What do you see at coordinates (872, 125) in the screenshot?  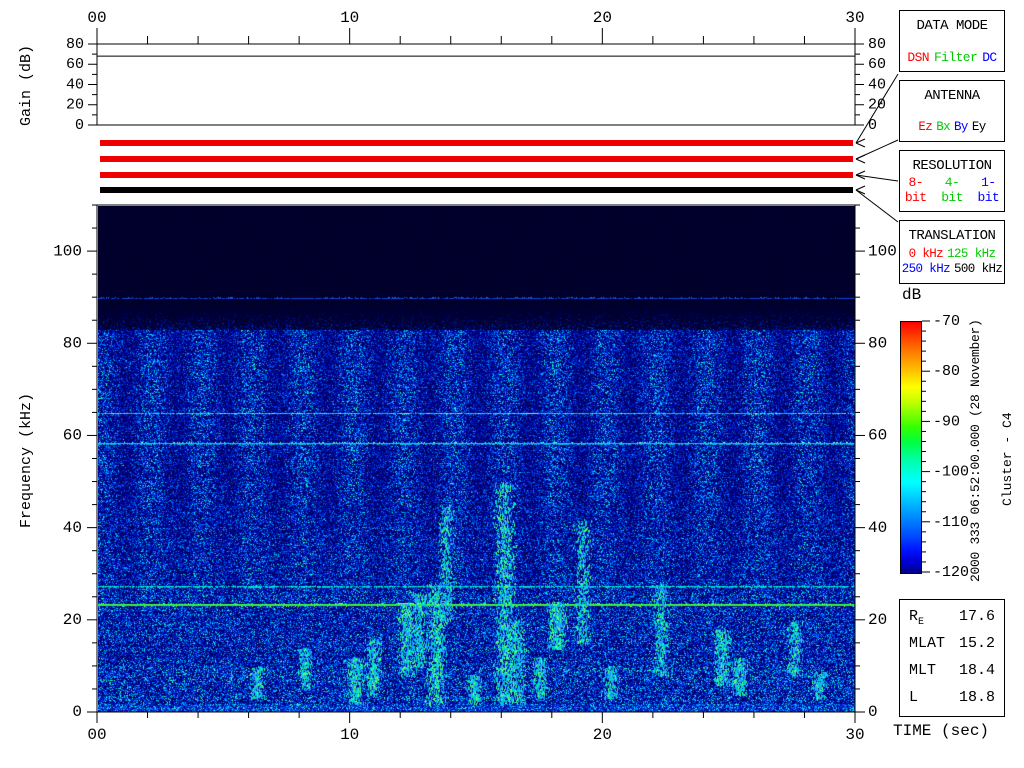 I see `gain-ytick-label-right: 0` at bounding box center [872, 125].